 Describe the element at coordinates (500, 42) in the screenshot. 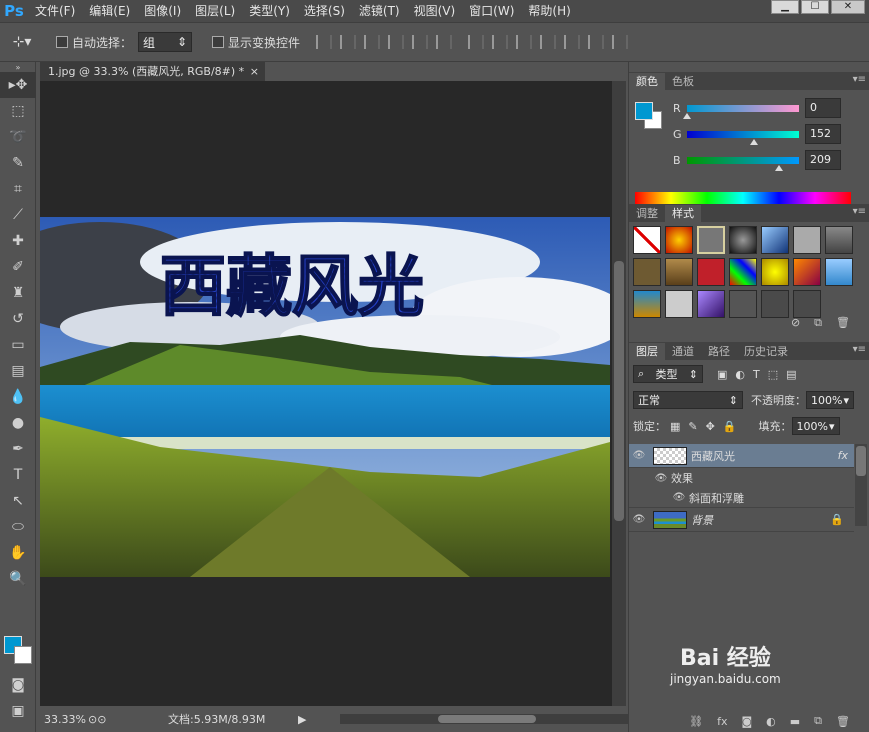

I see `distribute-vcenter-icon` at that location.